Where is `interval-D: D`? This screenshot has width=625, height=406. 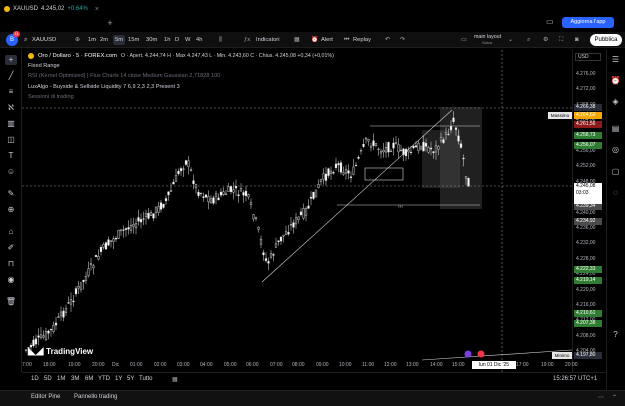
interval-D: D is located at coordinates (177, 40).